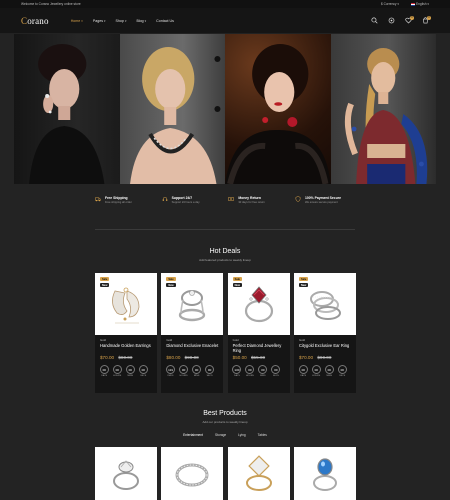 The width and height of the screenshot is (450, 500). Describe the element at coordinates (116, 198) in the screenshot. I see `feature-title: Free Shipping` at that location.